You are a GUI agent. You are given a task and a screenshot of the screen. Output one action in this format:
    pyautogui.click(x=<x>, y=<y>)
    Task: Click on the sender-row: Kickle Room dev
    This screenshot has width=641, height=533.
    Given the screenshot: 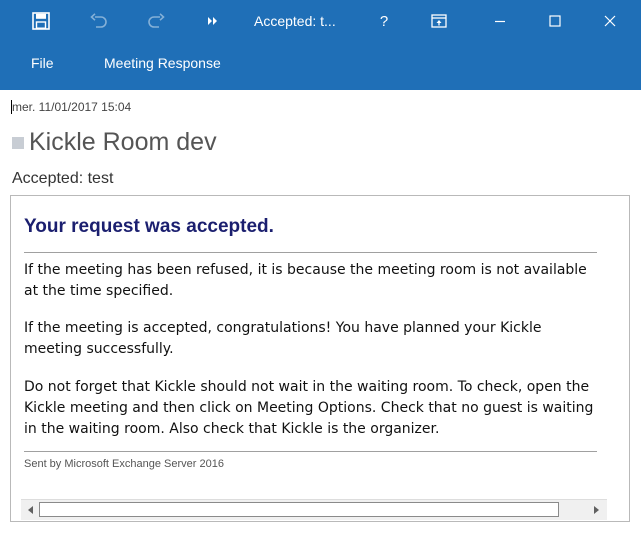 What is the action you would take?
    pyautogui.click(x=114, y=142)
    